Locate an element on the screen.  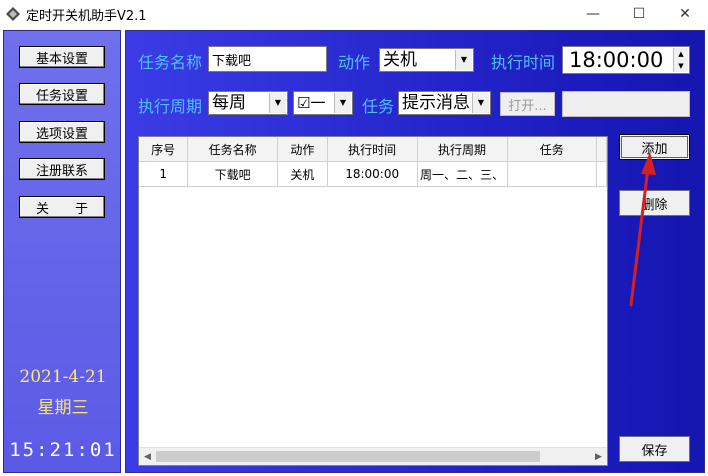
action-select-value: 关机 is located at coordinates (400, 60).